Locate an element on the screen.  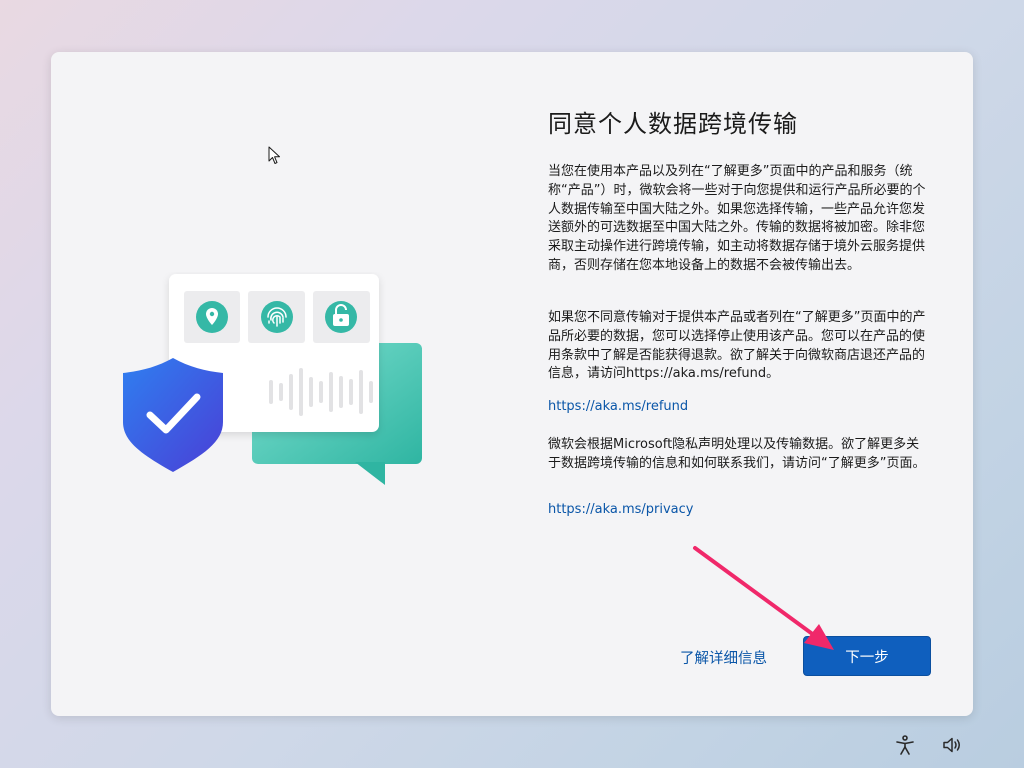
padlock-icon is located at coordinates (341, 317).